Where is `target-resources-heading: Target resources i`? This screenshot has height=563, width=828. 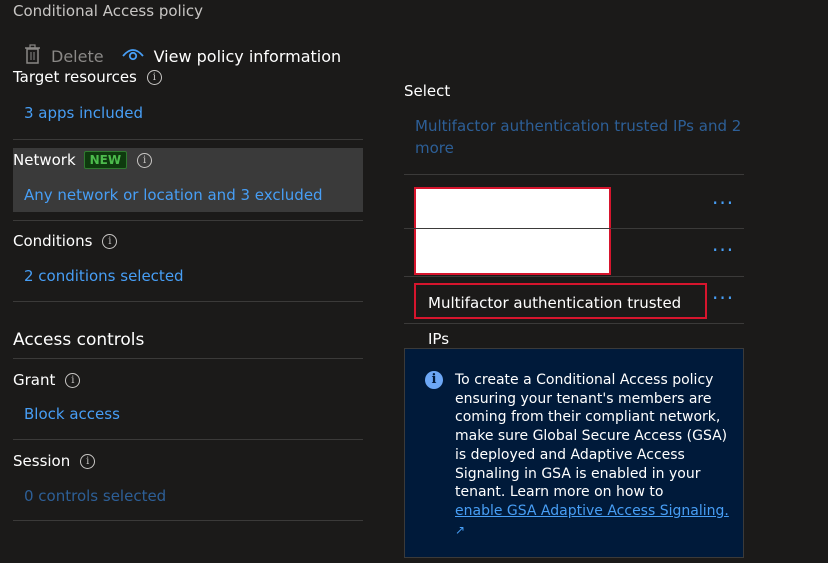
target-resources-heading: Target resources i is located at coordinates (87, 78).